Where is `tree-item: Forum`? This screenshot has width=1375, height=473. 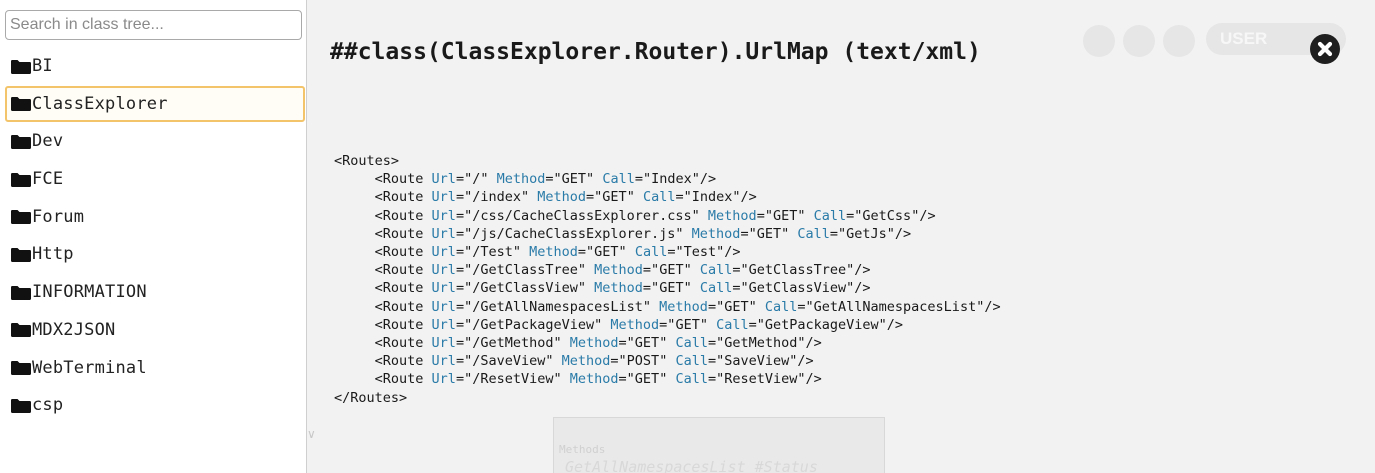 tree-item: Forum is located at coordinates (155, 217).